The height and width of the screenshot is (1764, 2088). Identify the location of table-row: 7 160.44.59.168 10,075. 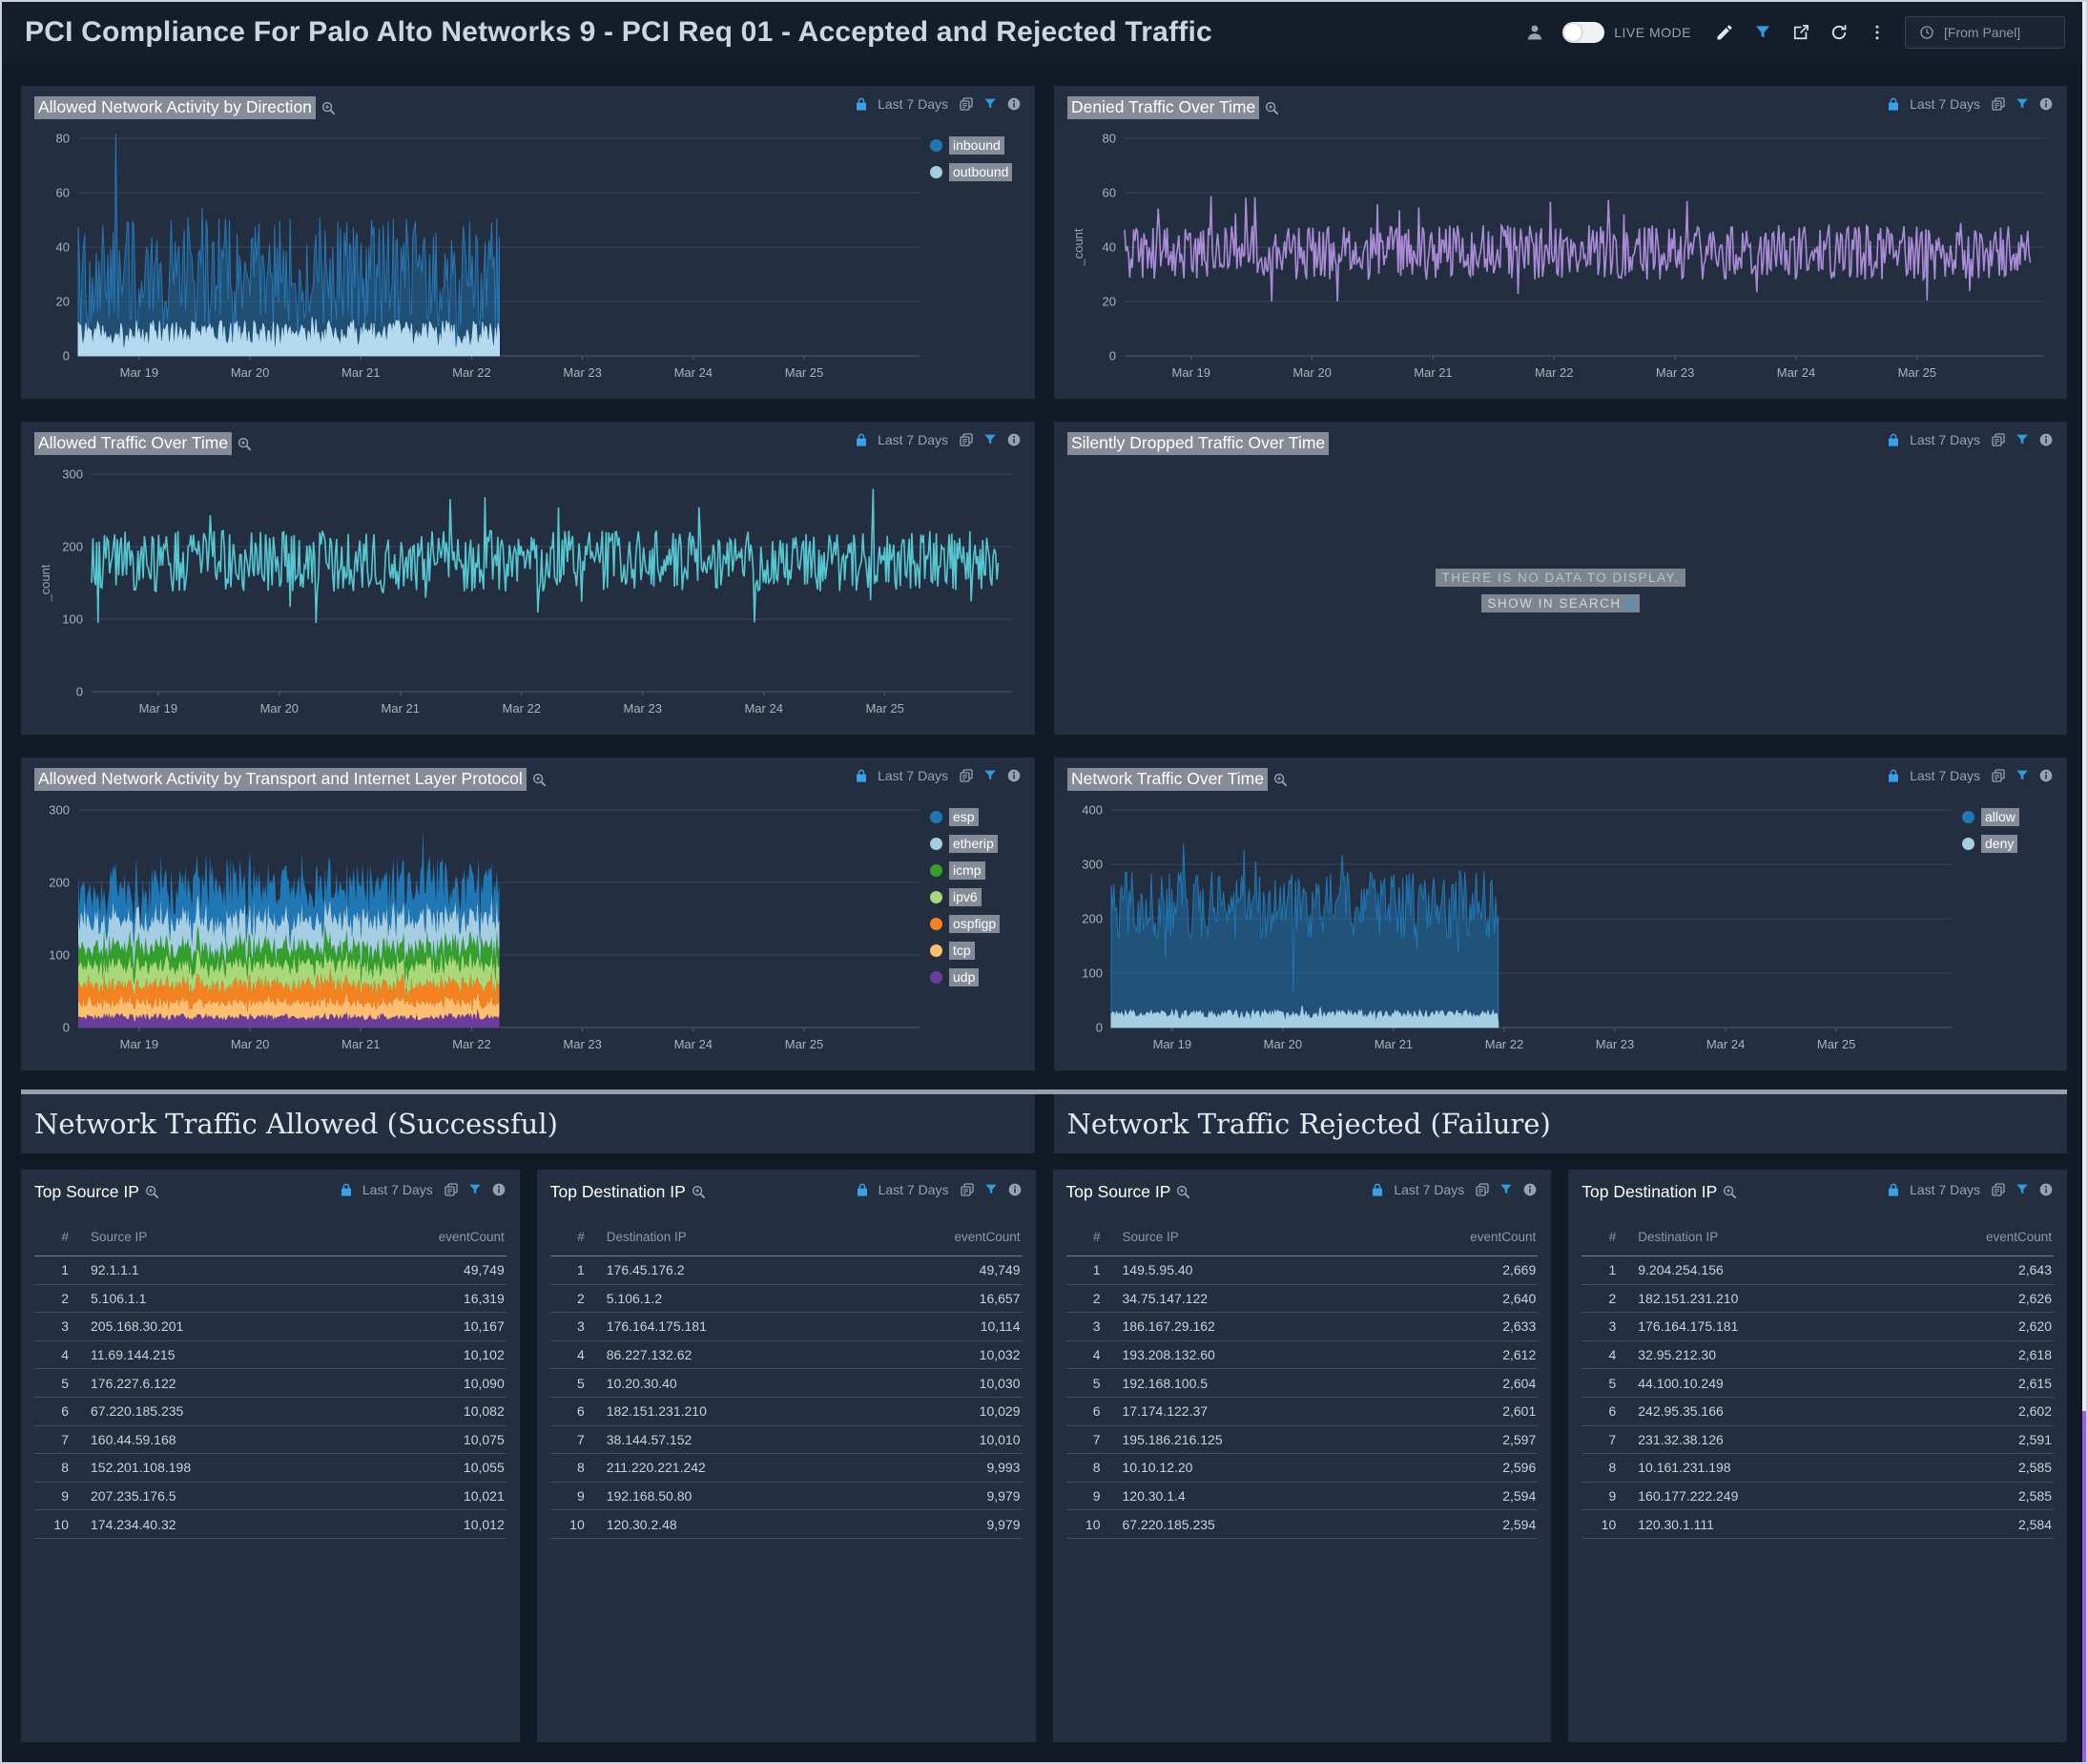
(270, 1440).